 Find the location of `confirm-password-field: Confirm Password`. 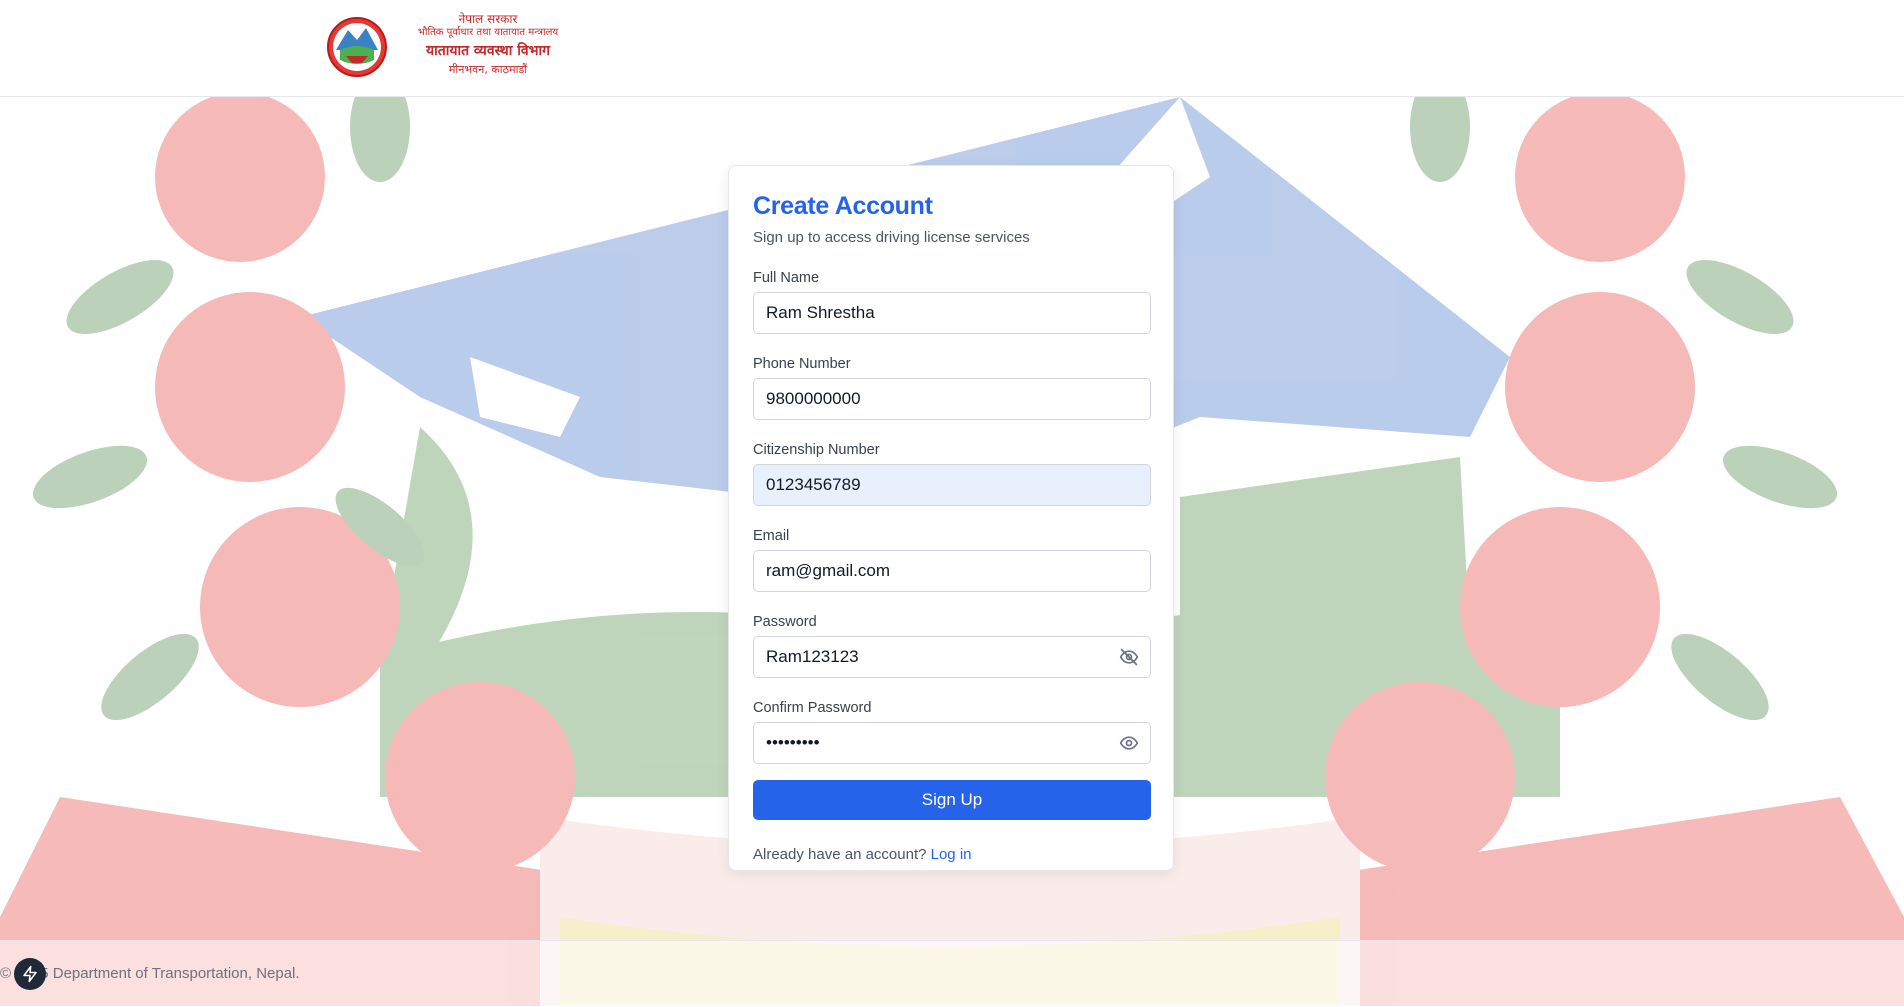

confirm-password-field: Confirm Password is located at coordinates (952, 732).